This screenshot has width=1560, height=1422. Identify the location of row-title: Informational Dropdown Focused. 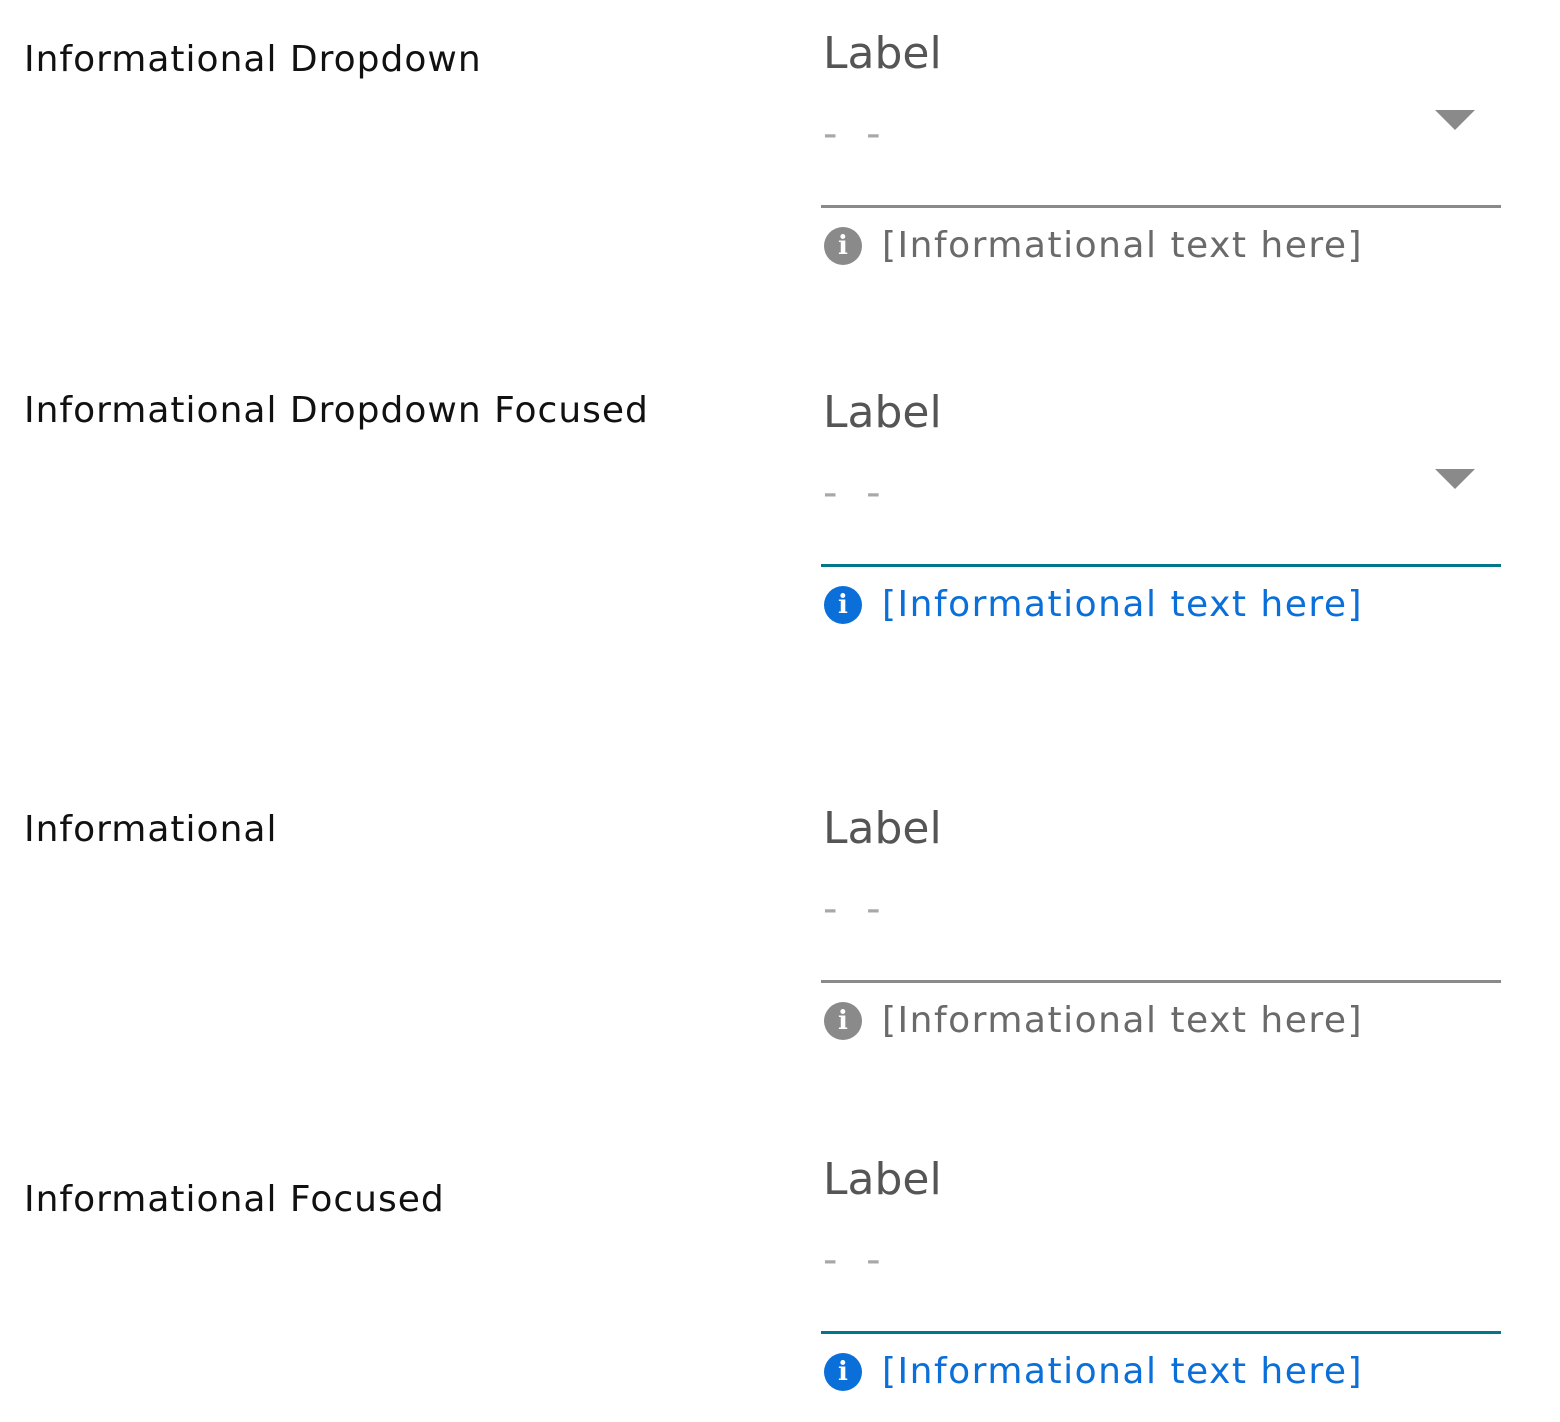
(336, 410).